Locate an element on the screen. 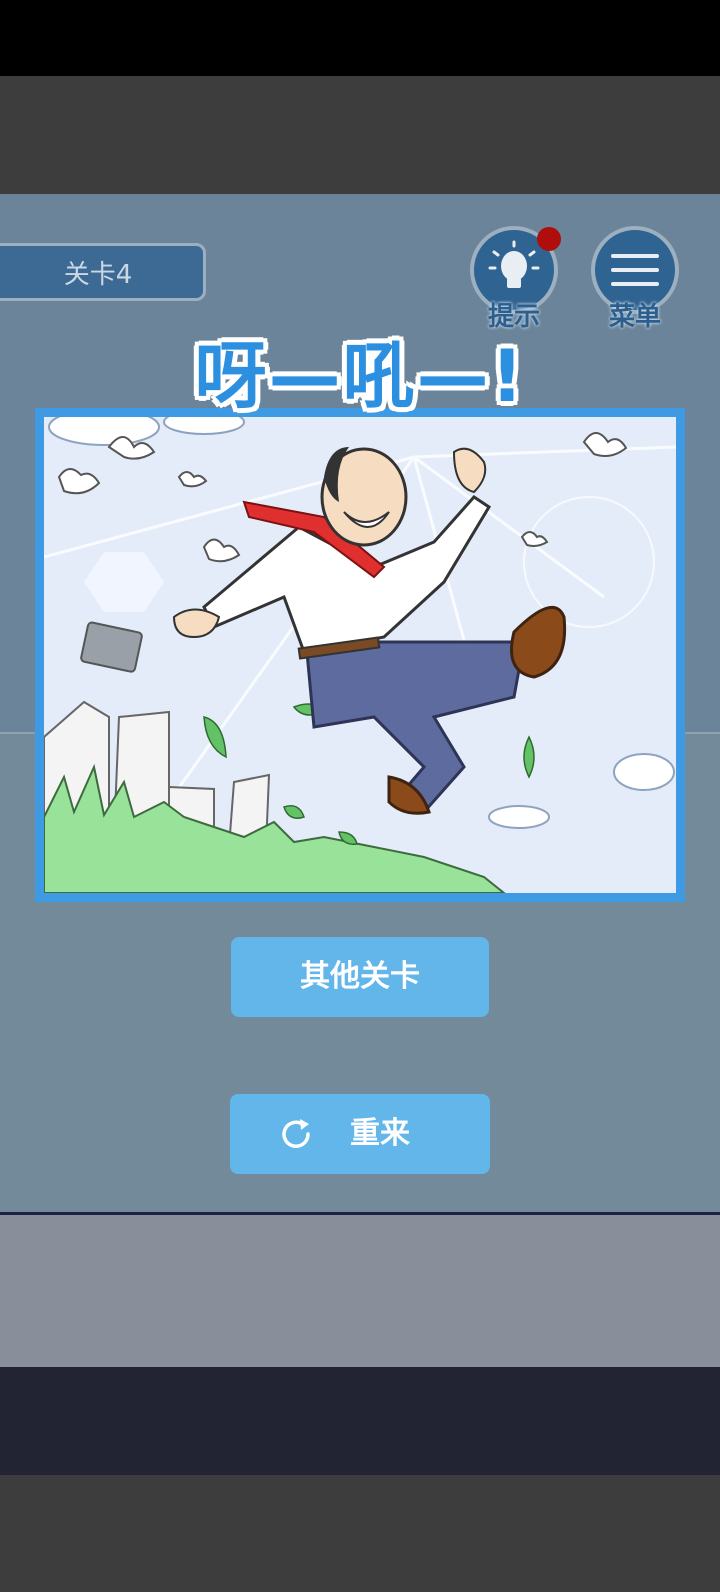  retry-label: 重来 is located at coordinates (380, 1133).